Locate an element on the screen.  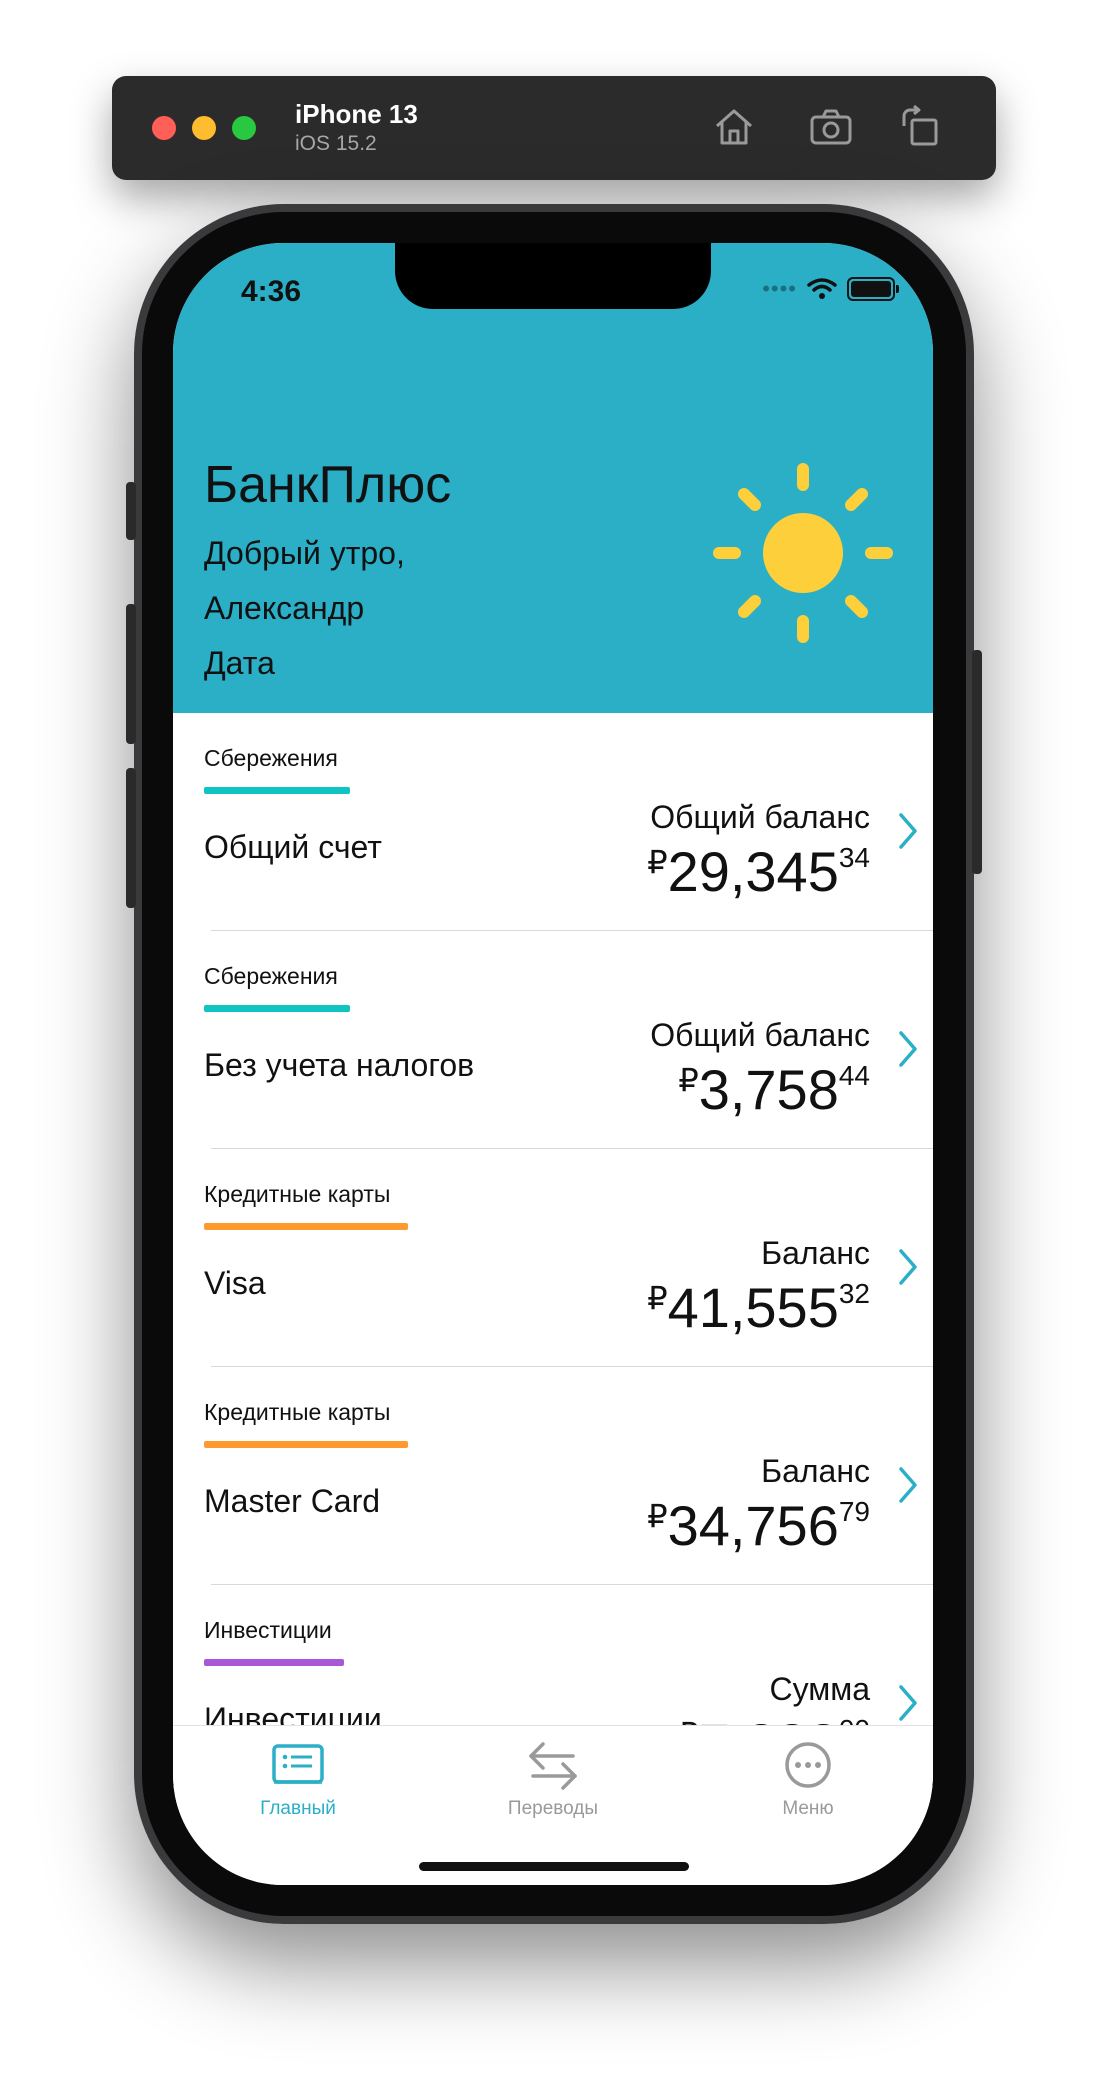
tab-bar: Главный Переводы Меню is located at coordinates (553, 1805).